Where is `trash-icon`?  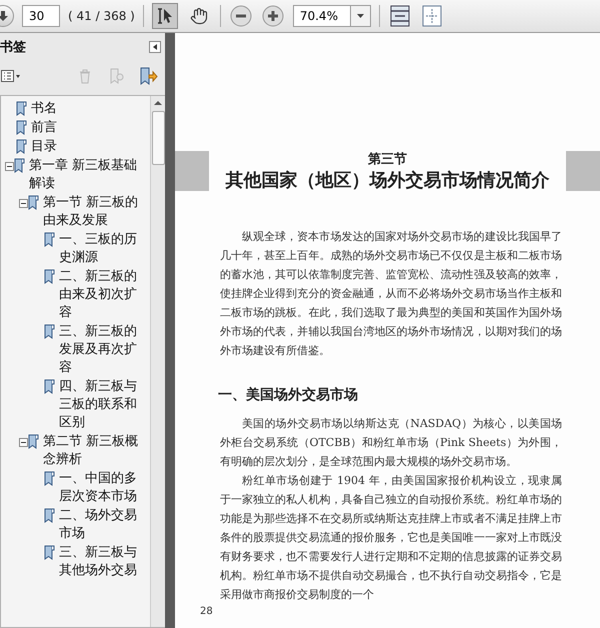 trash-icon is located at coordinates (85, 76).